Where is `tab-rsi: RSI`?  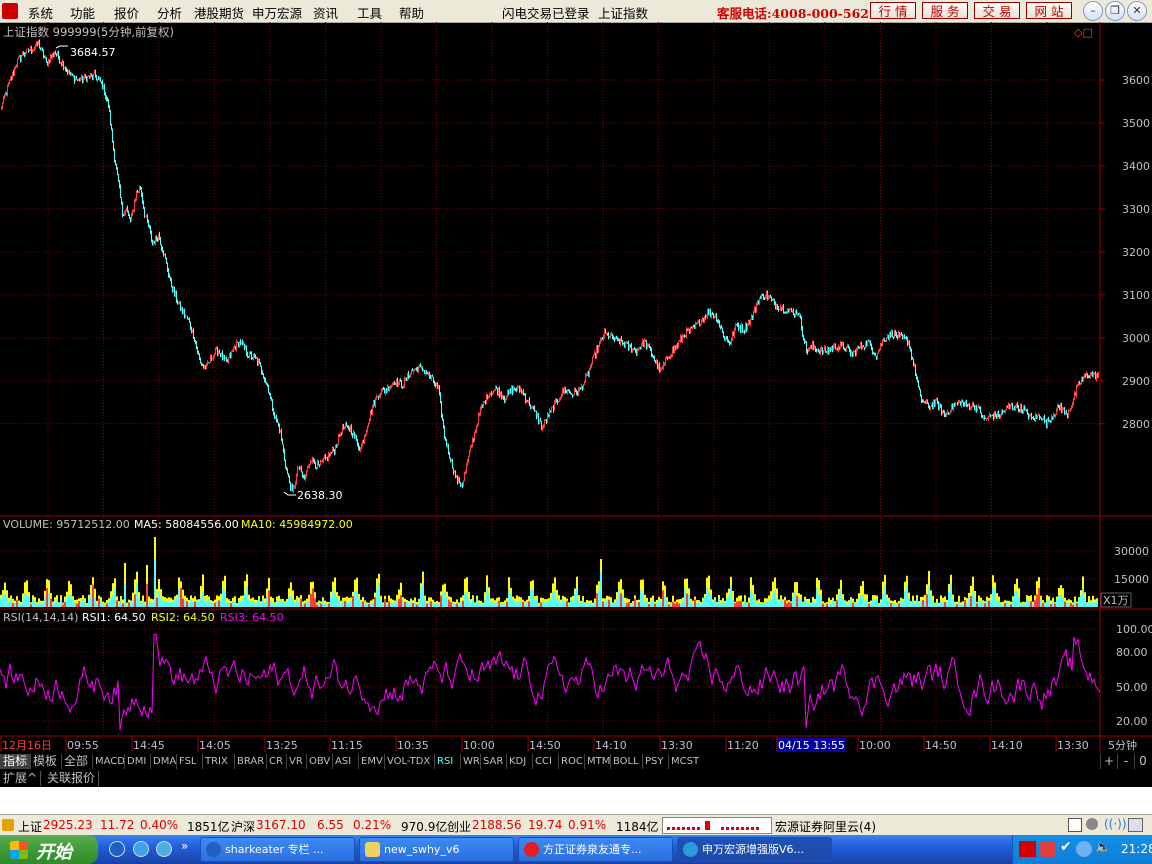
tab-rsi: RSI is located at coordinates (447, 761).